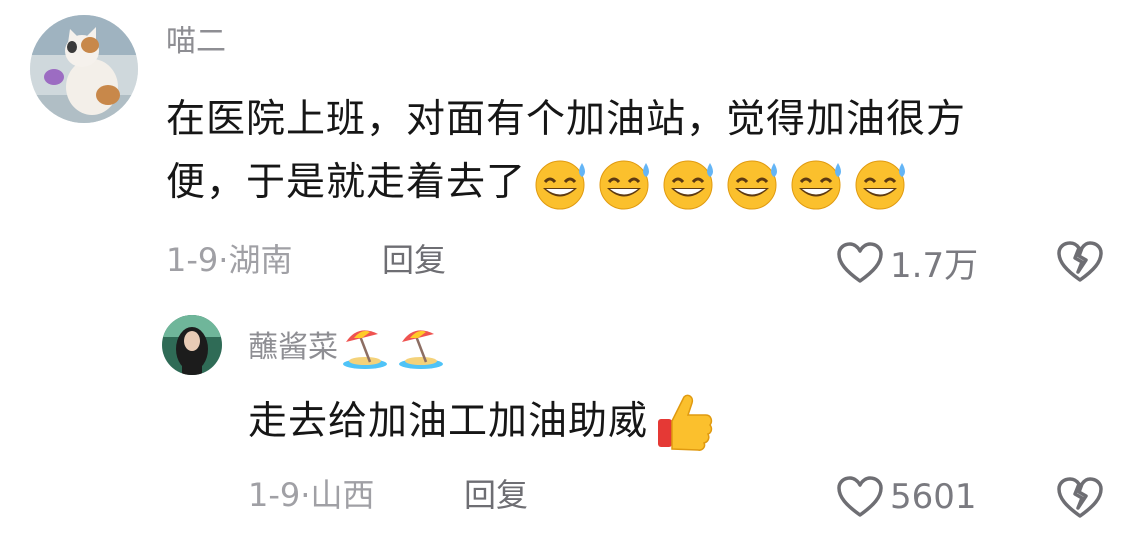 Image resolution: width=1140 pixels, height=535 pixels. I want to click on comment-text-line-1: 在医院上班，对面有个加油站，觉得加油很方, so click(566, 119).